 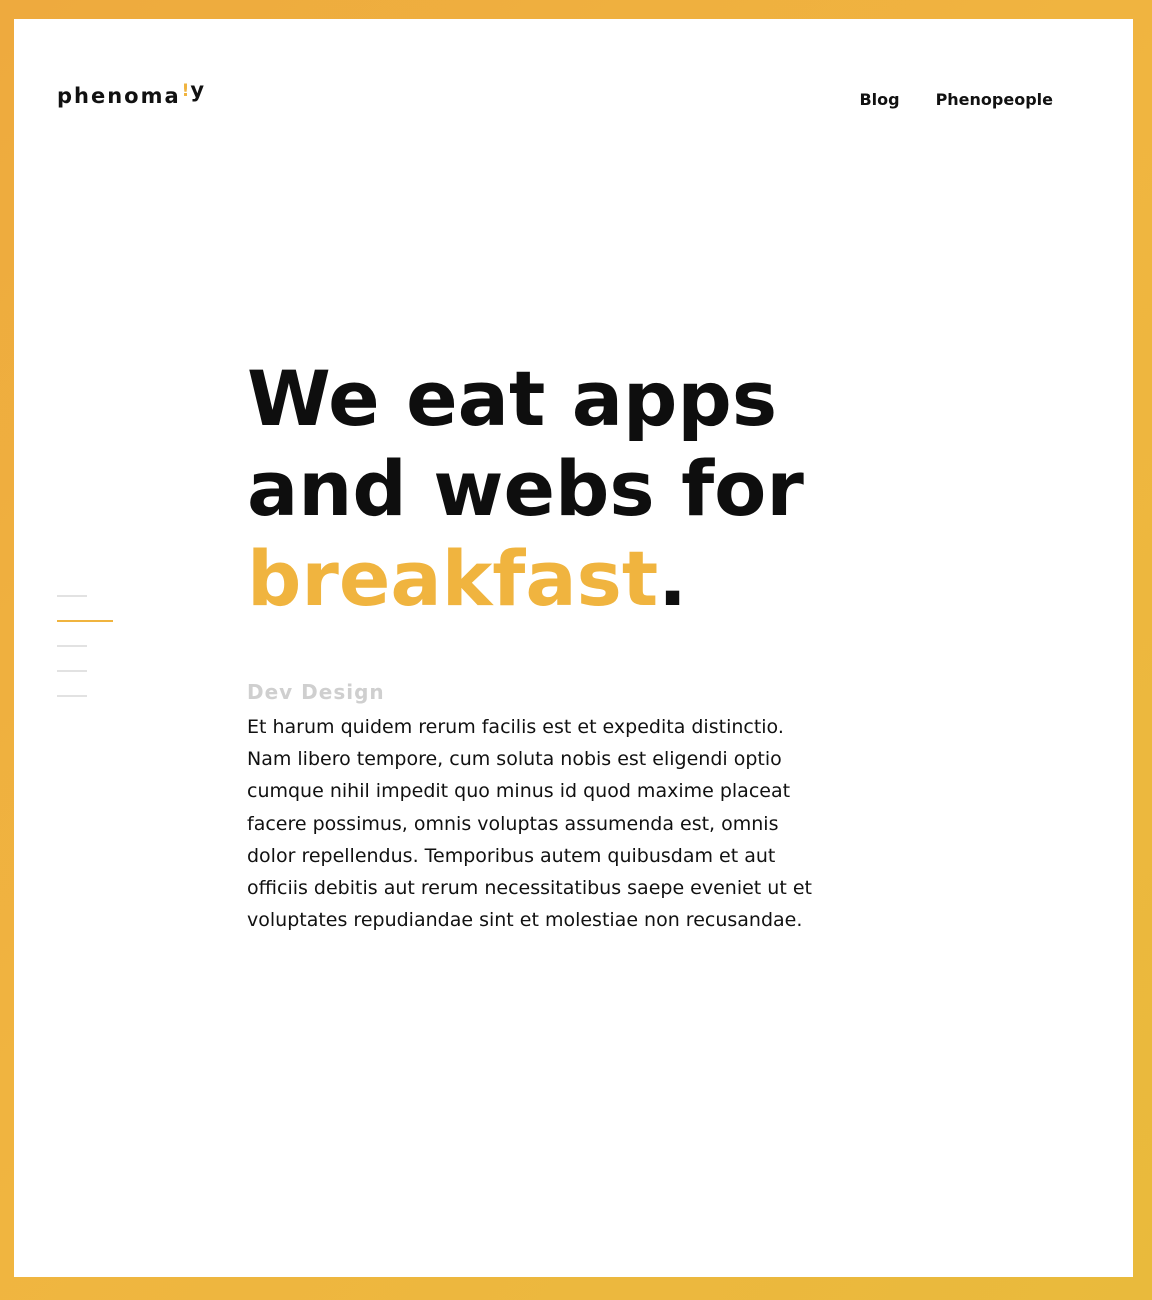 I want to click on top-nav: Blog Phenopeople, so click(x=956, y=100).